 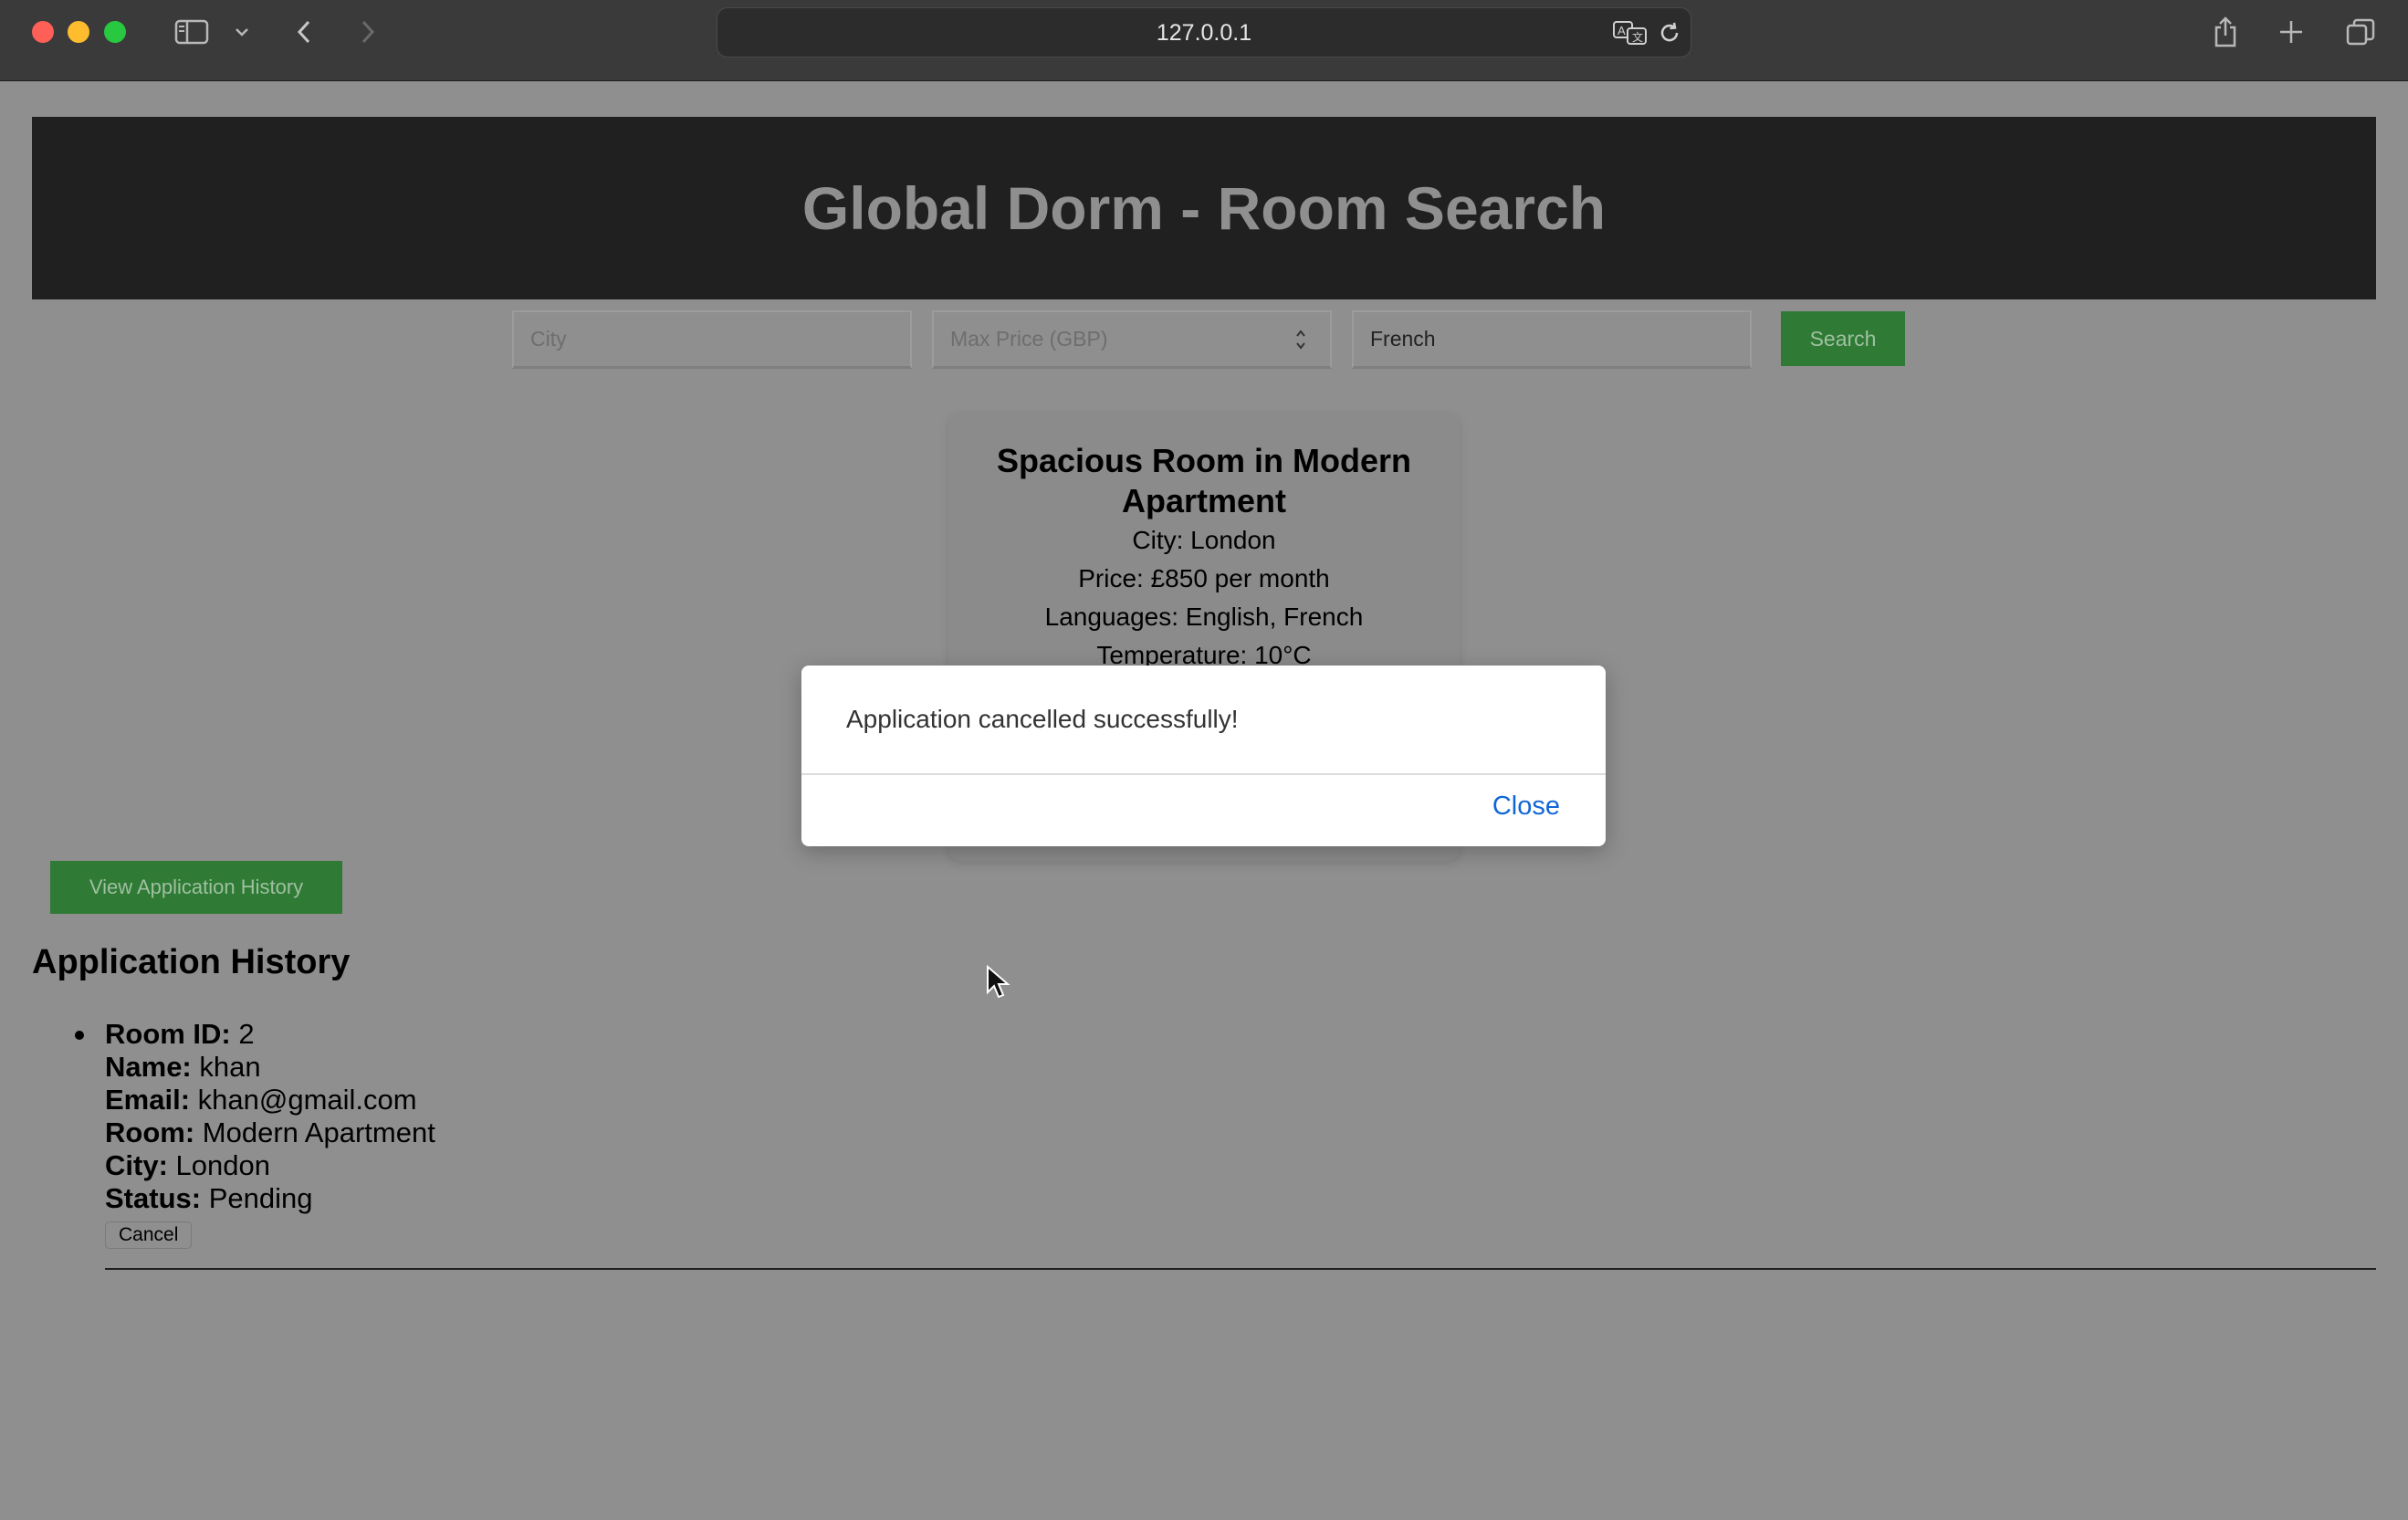 What do you see at coordinates (154, 1198) in the screenshot?
I see `status-label: Status:` at bounding box center [154, 1198].